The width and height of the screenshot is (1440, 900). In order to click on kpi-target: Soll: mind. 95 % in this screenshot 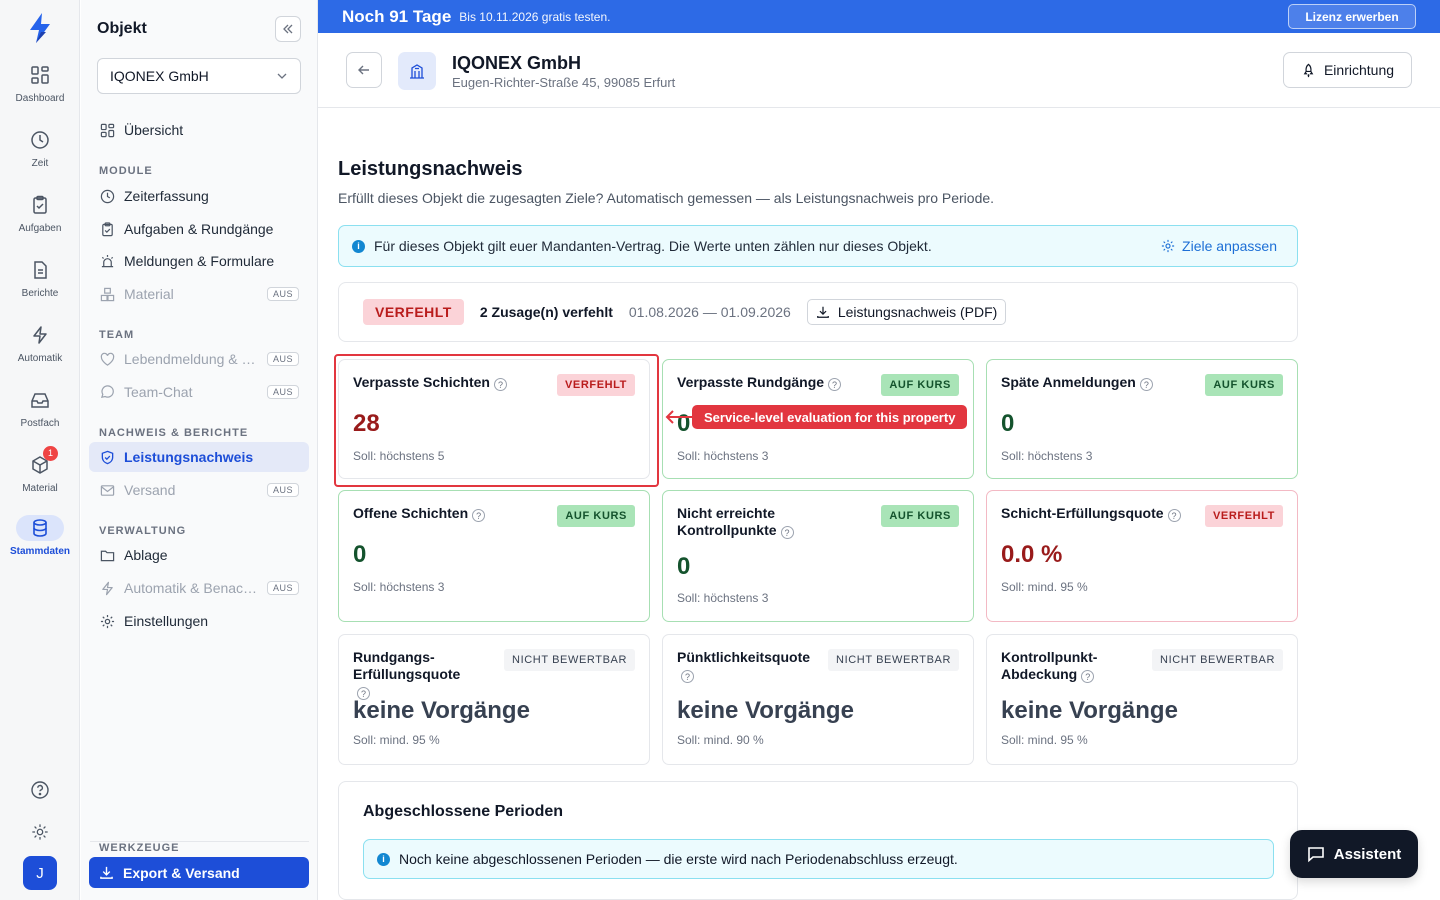, I will do `click(1044, 740)`.